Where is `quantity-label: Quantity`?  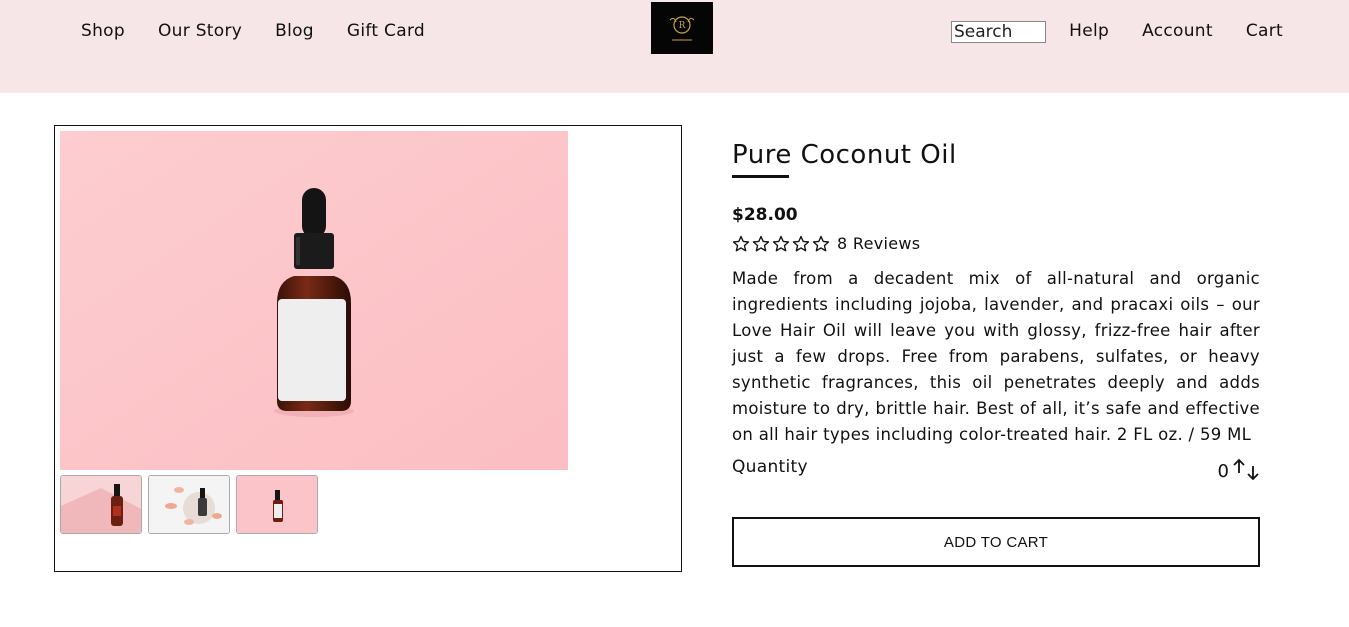 quantity-label: Quantity is located at coordinates (770, 467).